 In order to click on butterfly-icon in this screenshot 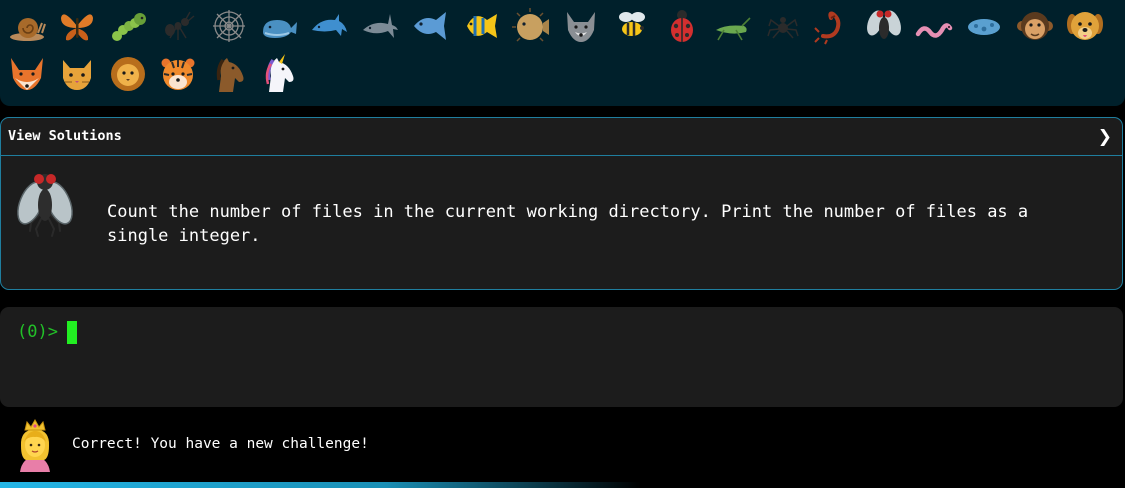, I will do `click(77, 27)`.